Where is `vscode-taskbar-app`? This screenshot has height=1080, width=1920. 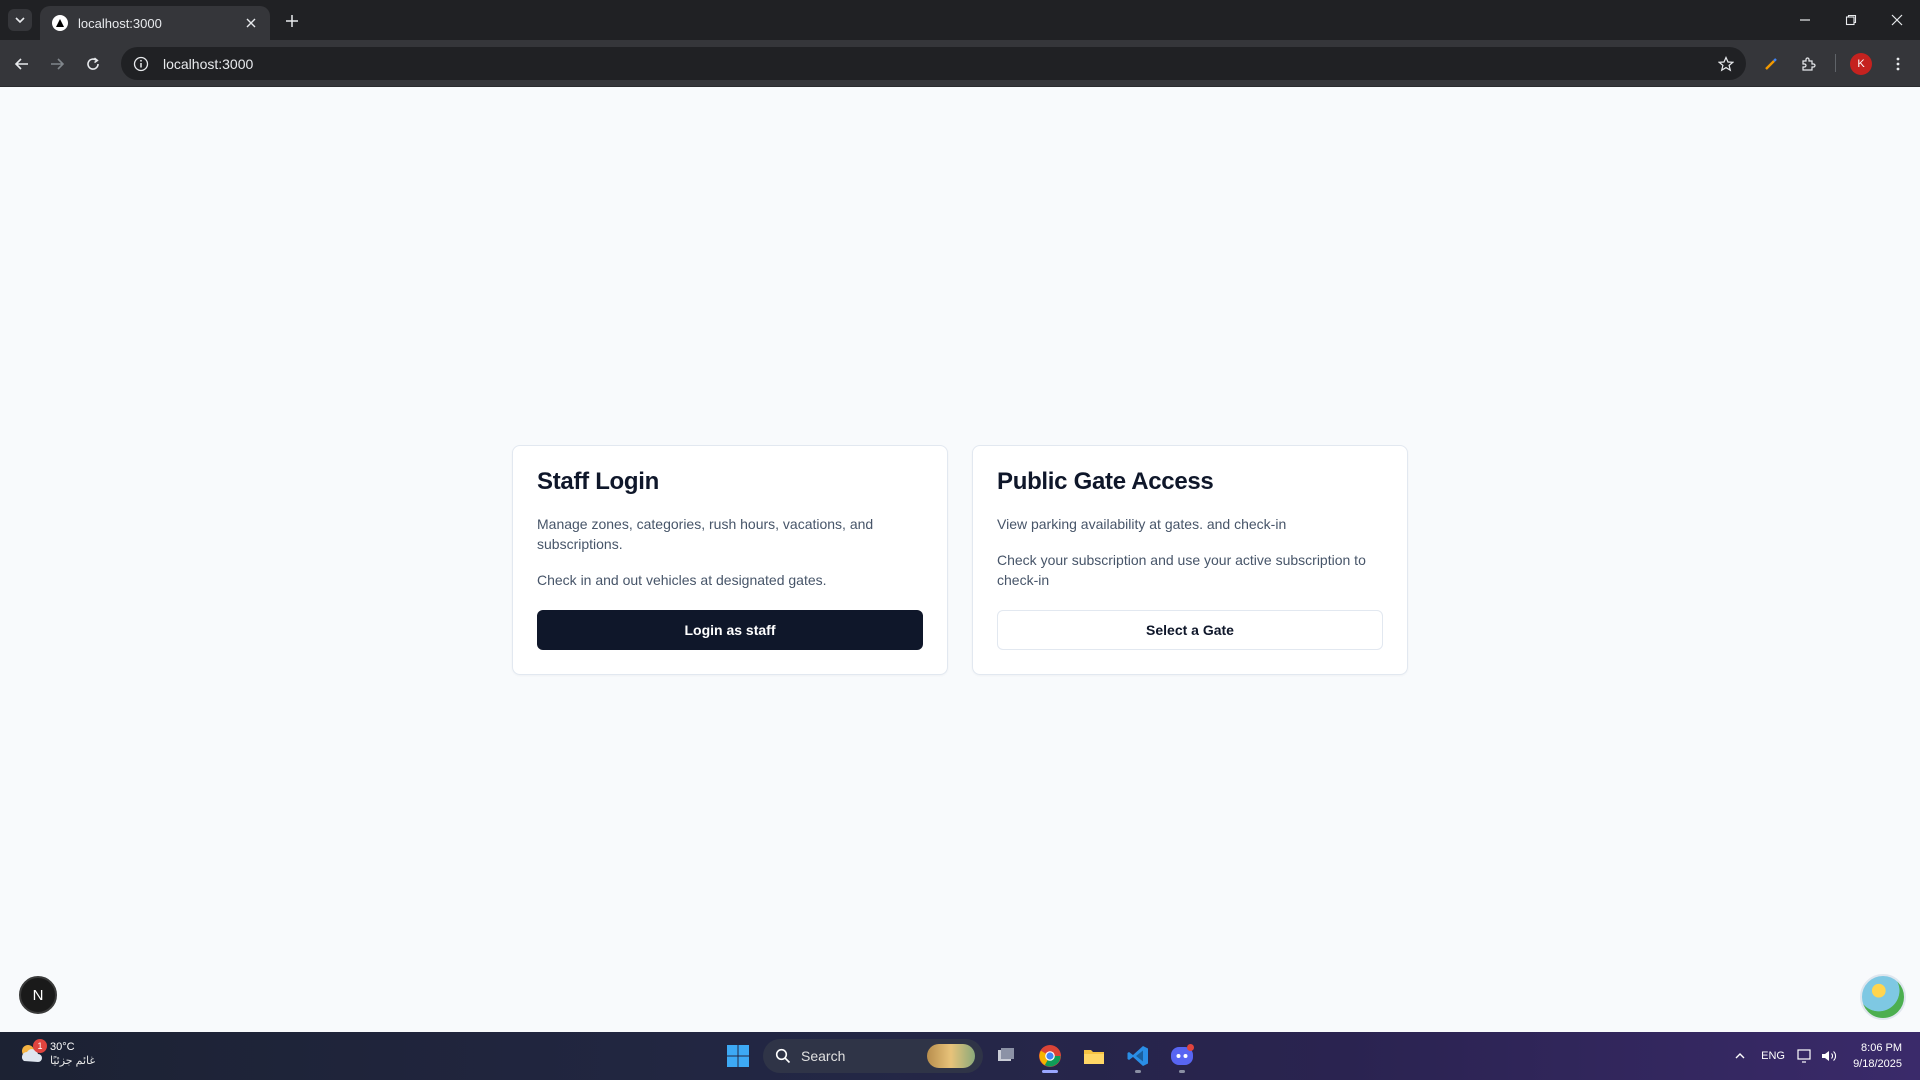 vscode-taskbar-app is located at coordinates (1138, 1056).